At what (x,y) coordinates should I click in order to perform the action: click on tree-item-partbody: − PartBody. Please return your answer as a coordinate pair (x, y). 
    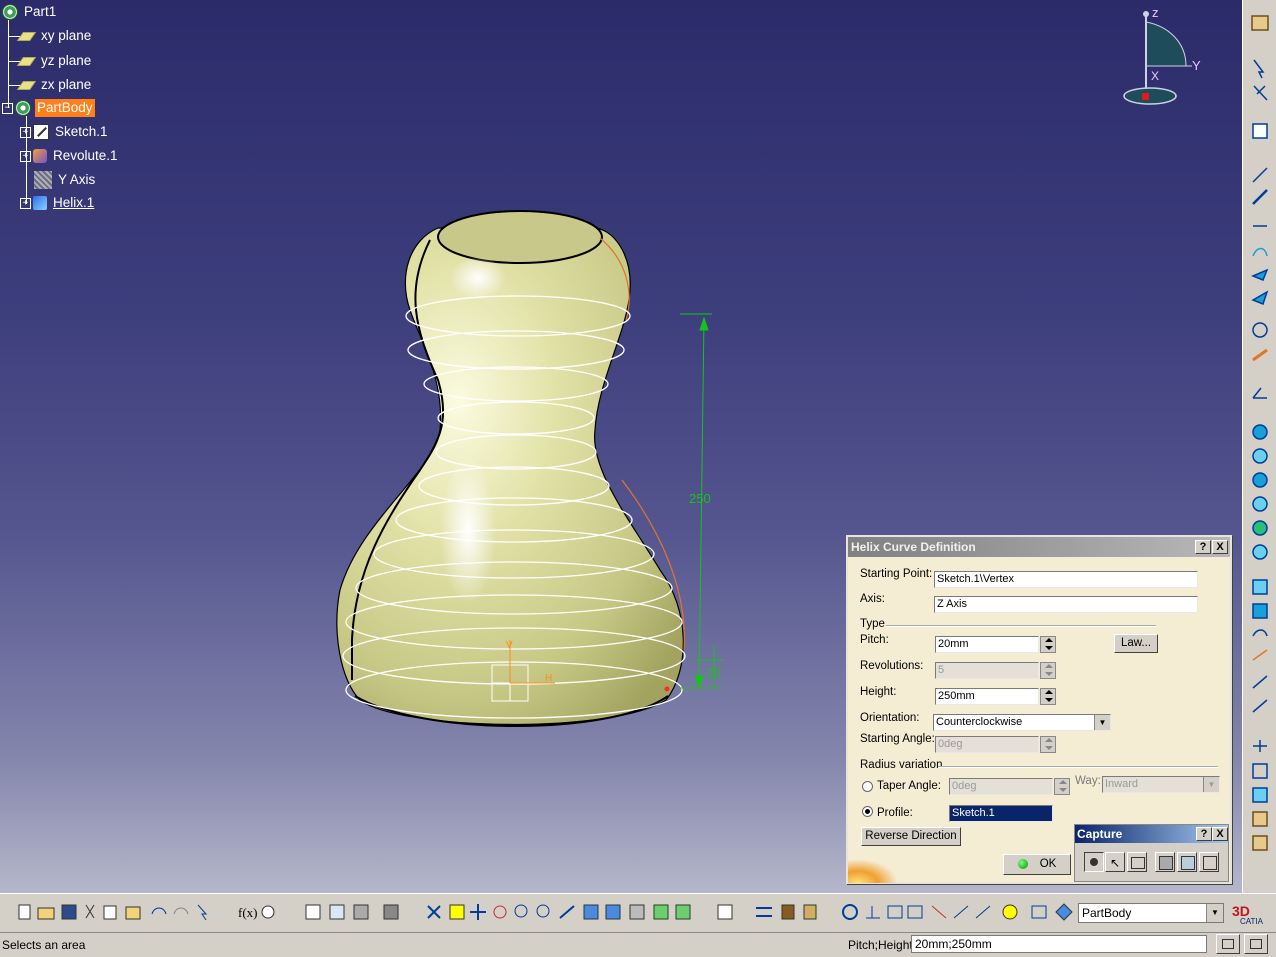
    Looking at the image, I should click on (48, 108).